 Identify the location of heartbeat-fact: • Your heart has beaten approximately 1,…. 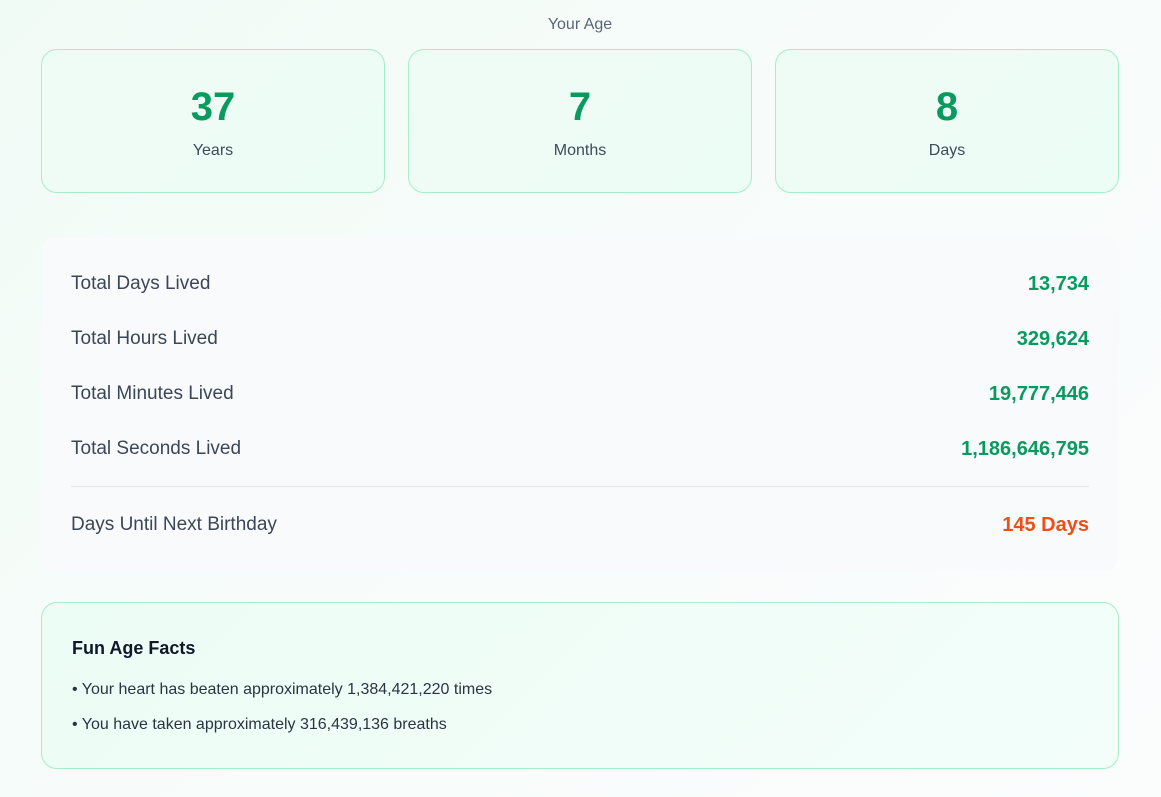
(282, 689).